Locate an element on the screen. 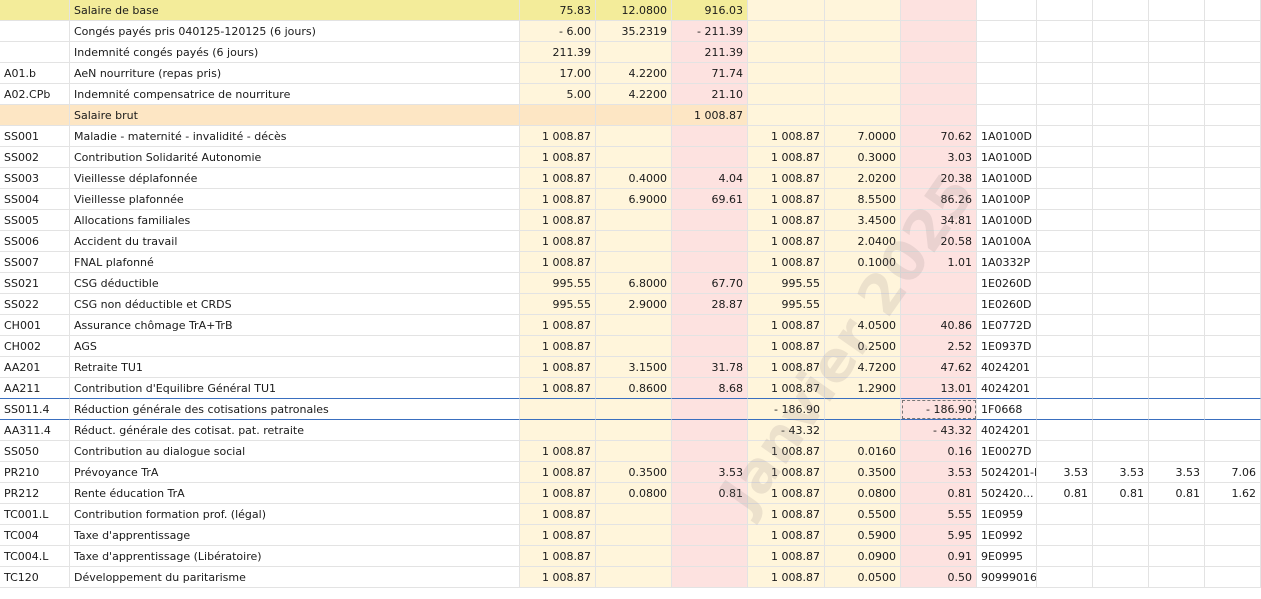 The image size is (1261, 599). org-code-cell: 1A0100D is located at coordinates (1007, 136).